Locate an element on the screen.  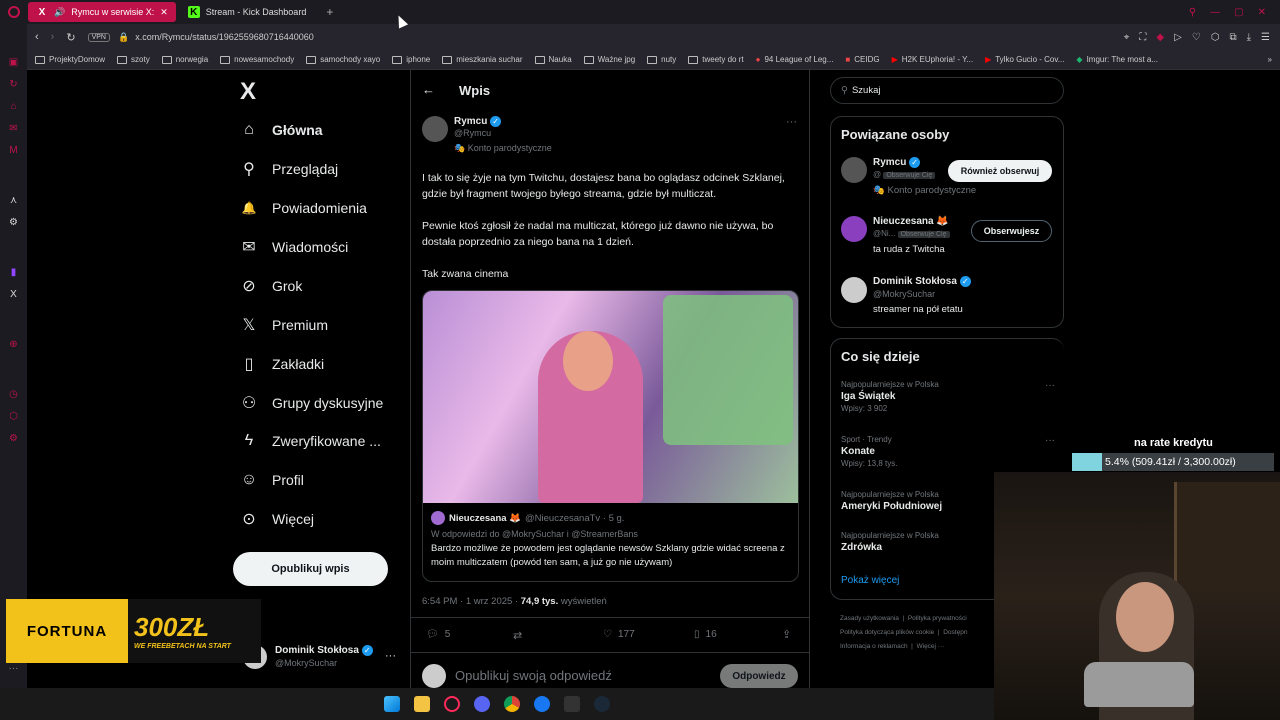
heart-icon: ♡ is located at coordinates (1196, 37).